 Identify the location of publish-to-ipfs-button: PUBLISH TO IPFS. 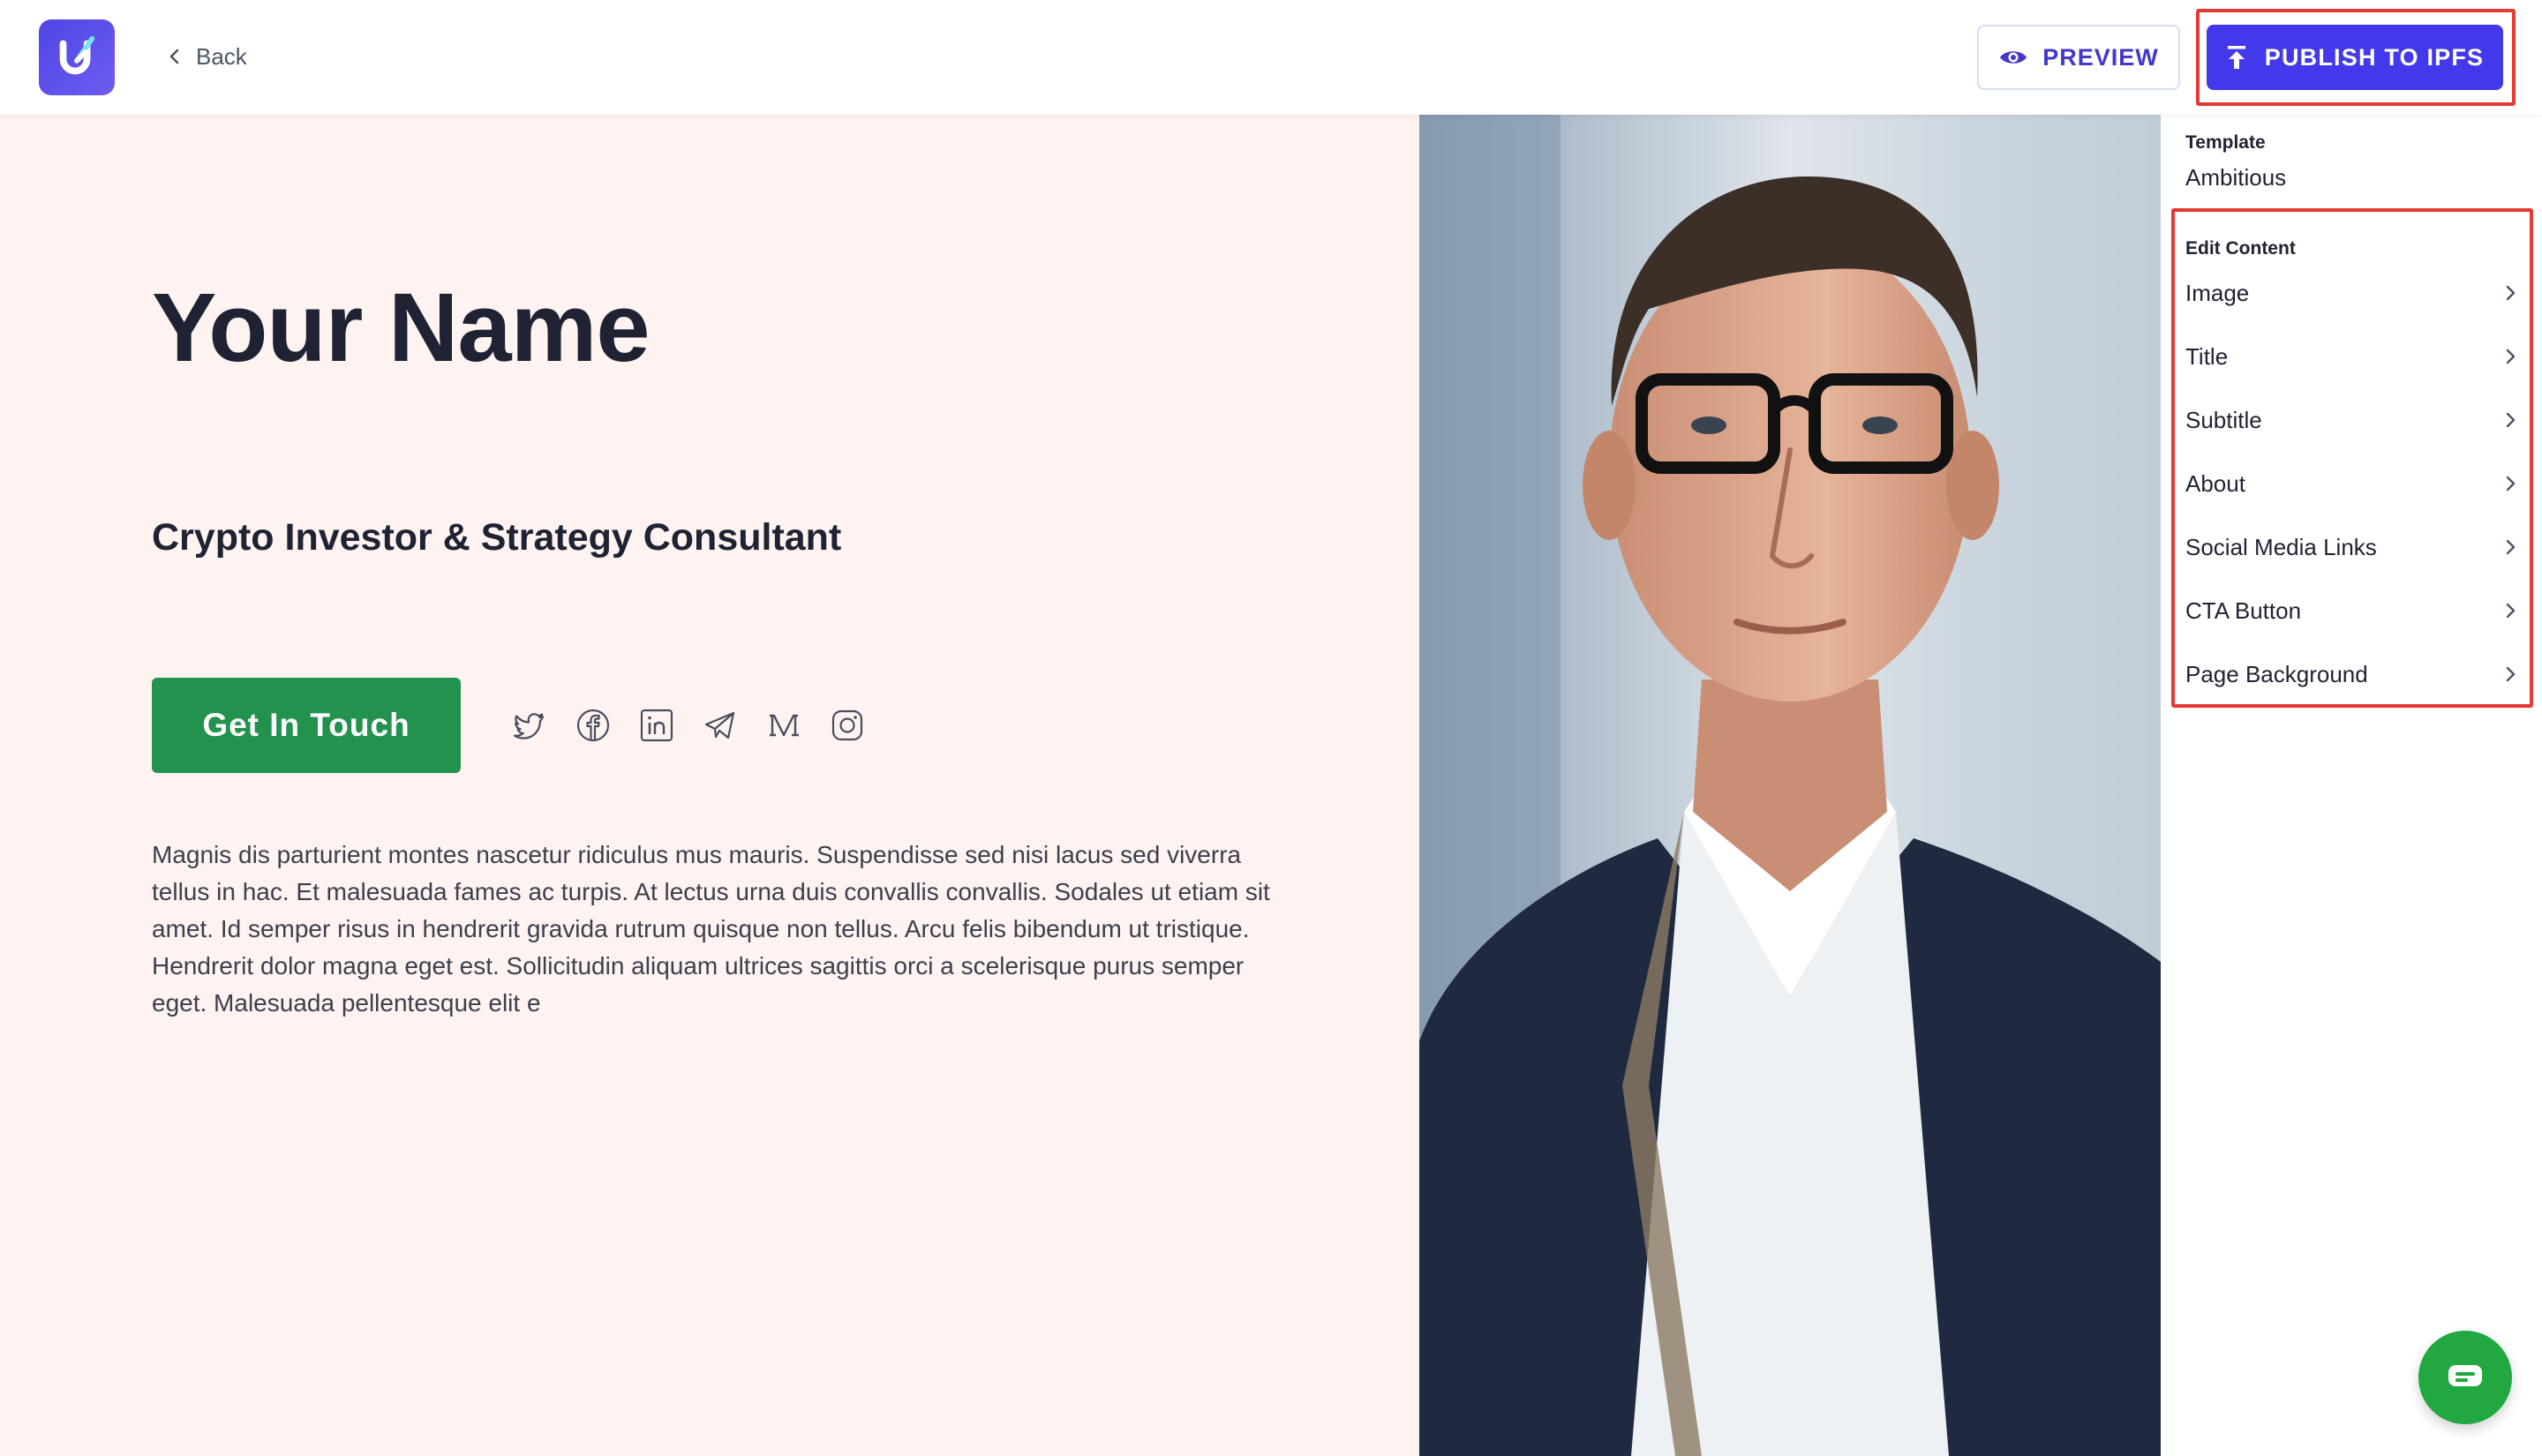
(2355, 57).